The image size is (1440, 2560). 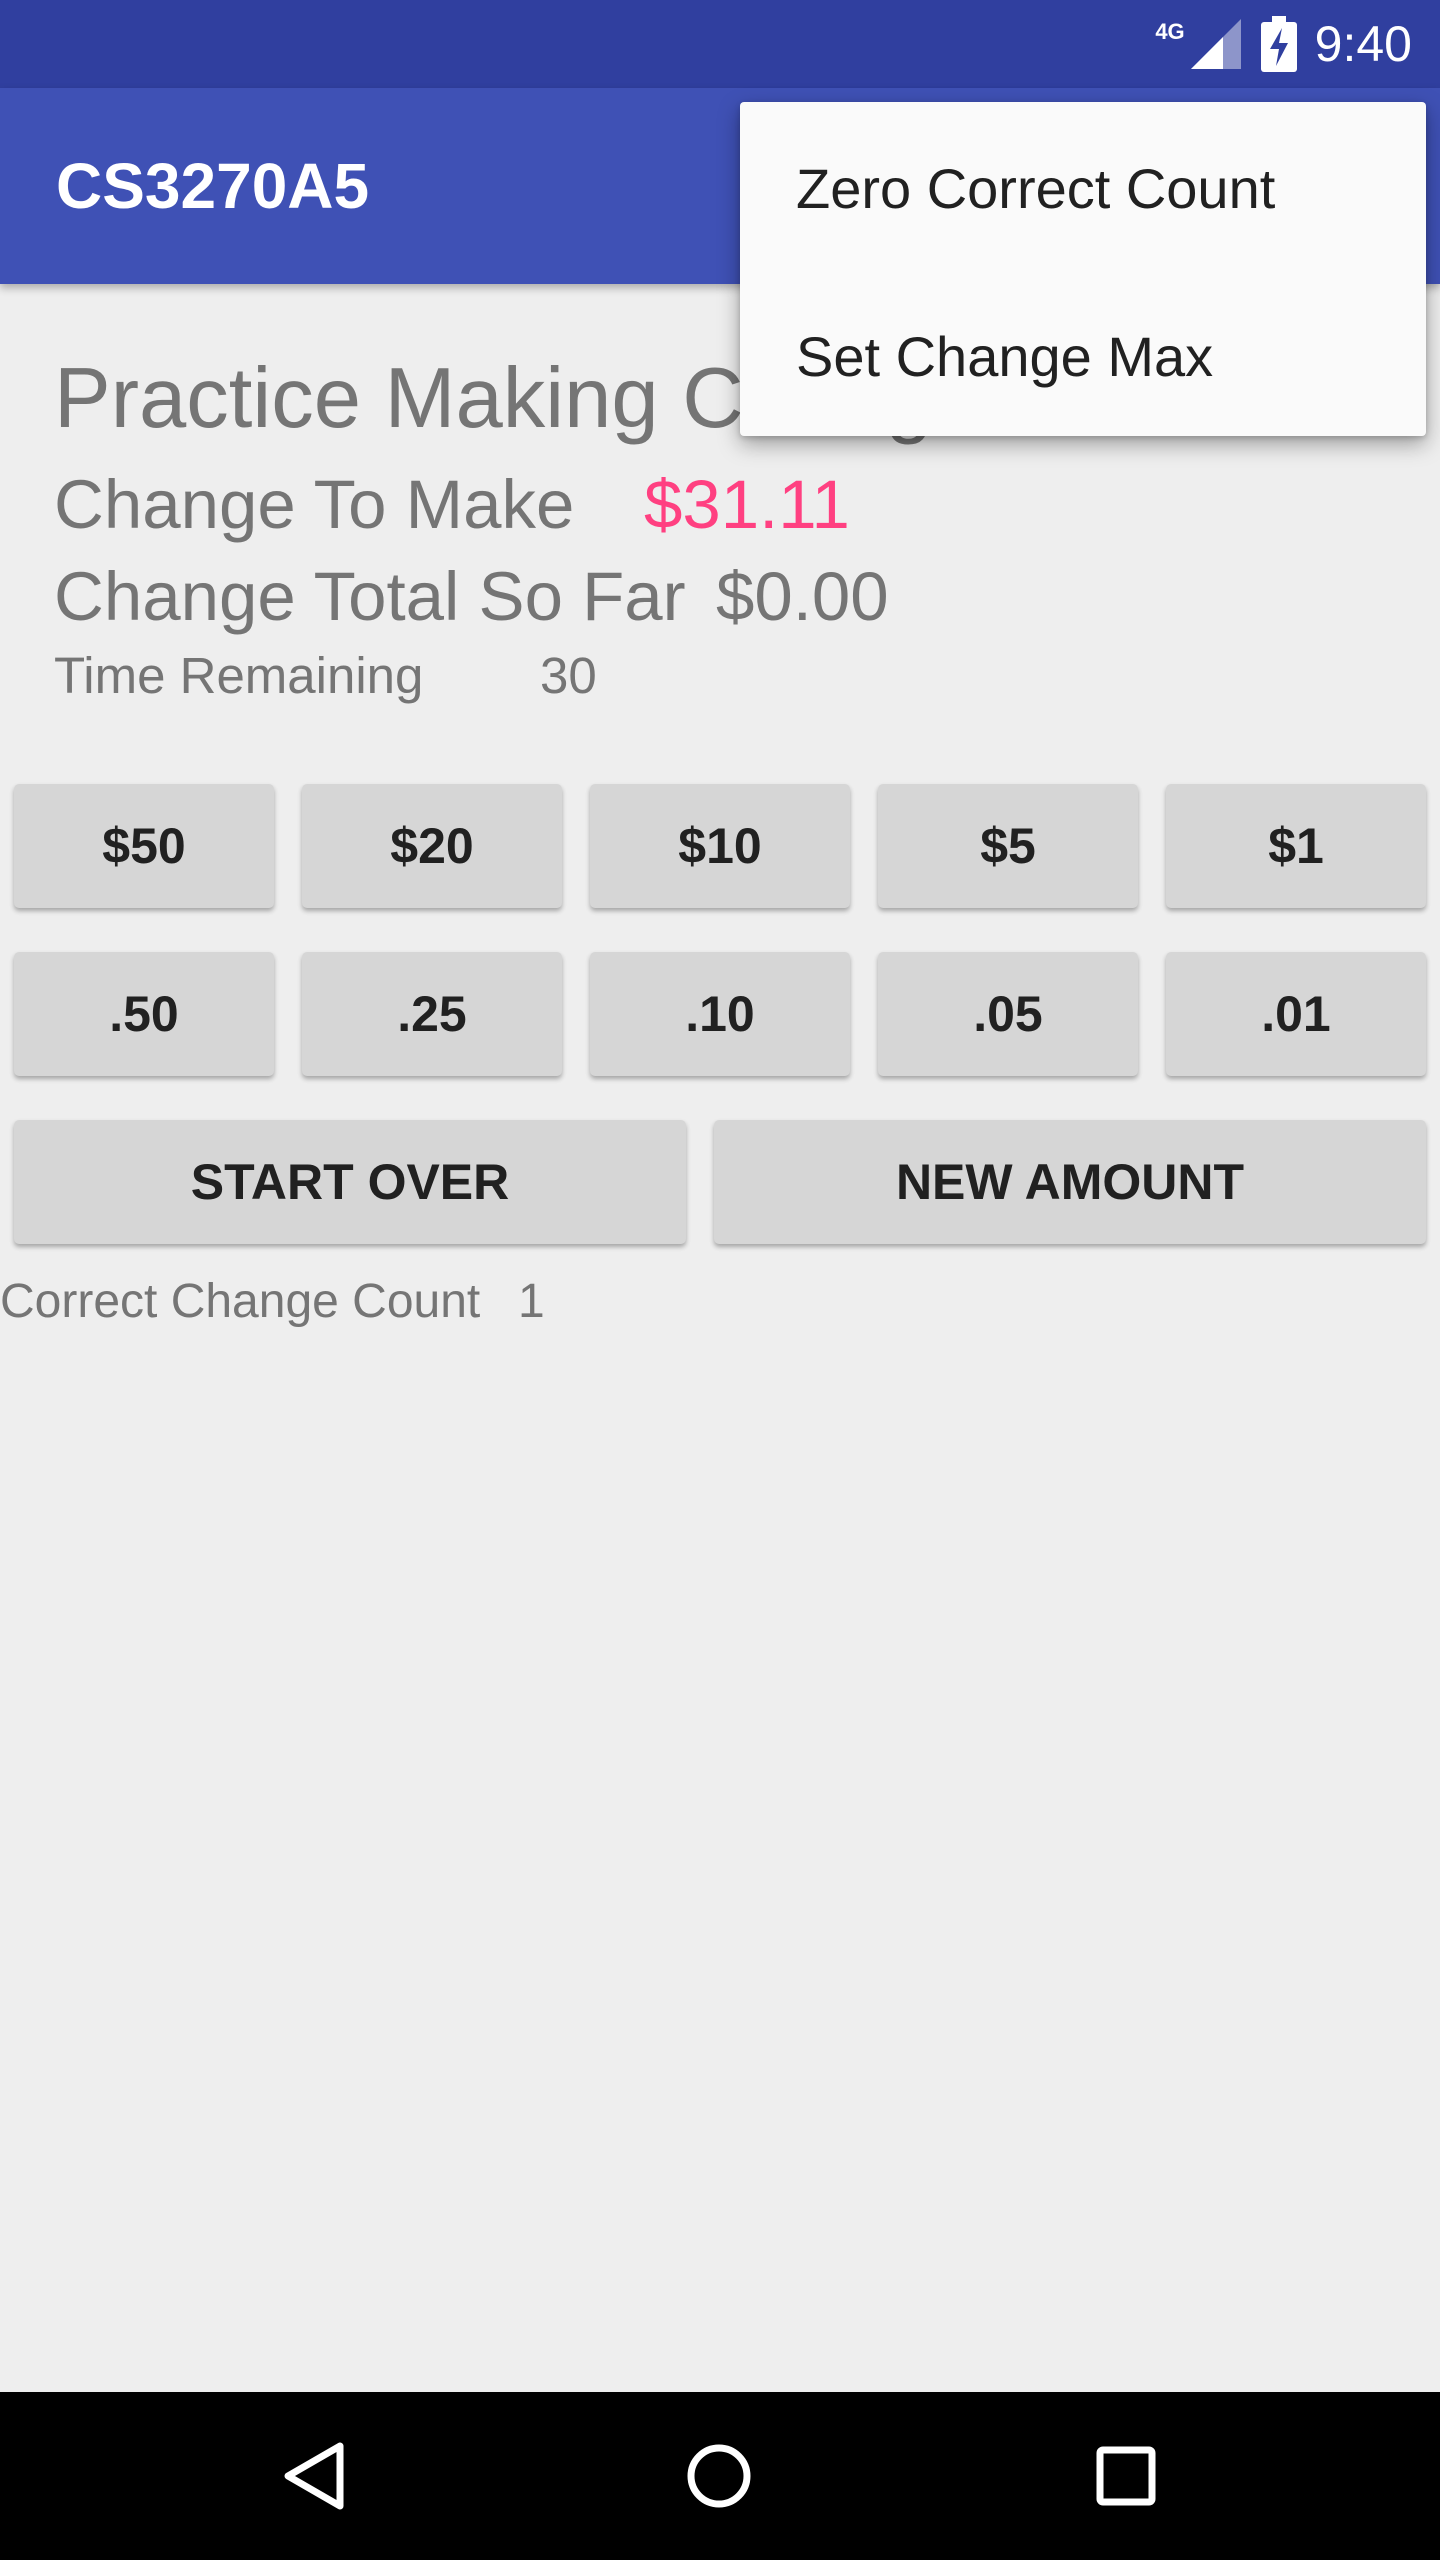 What do you see at coordinates (1070, 1182) in the screenshot?
I see `new-amount-button: NEW AMOUNT` at bounding box center [1070, 1182].